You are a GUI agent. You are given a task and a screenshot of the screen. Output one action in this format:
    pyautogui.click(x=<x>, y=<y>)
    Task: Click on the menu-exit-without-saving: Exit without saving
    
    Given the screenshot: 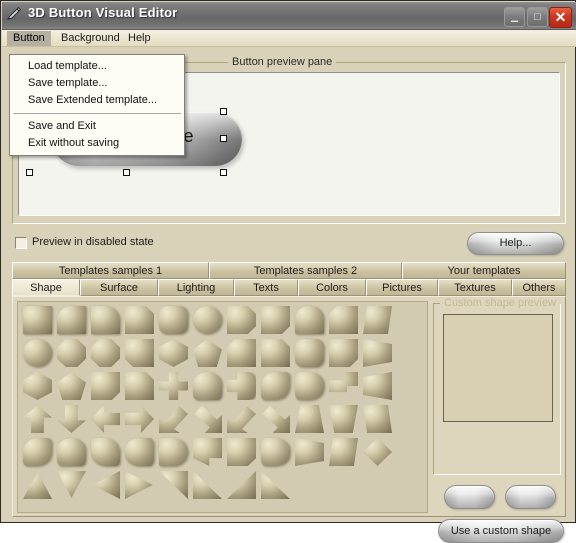 What is the action you would take?
    pyautogui.click(x=97, y=143)
    